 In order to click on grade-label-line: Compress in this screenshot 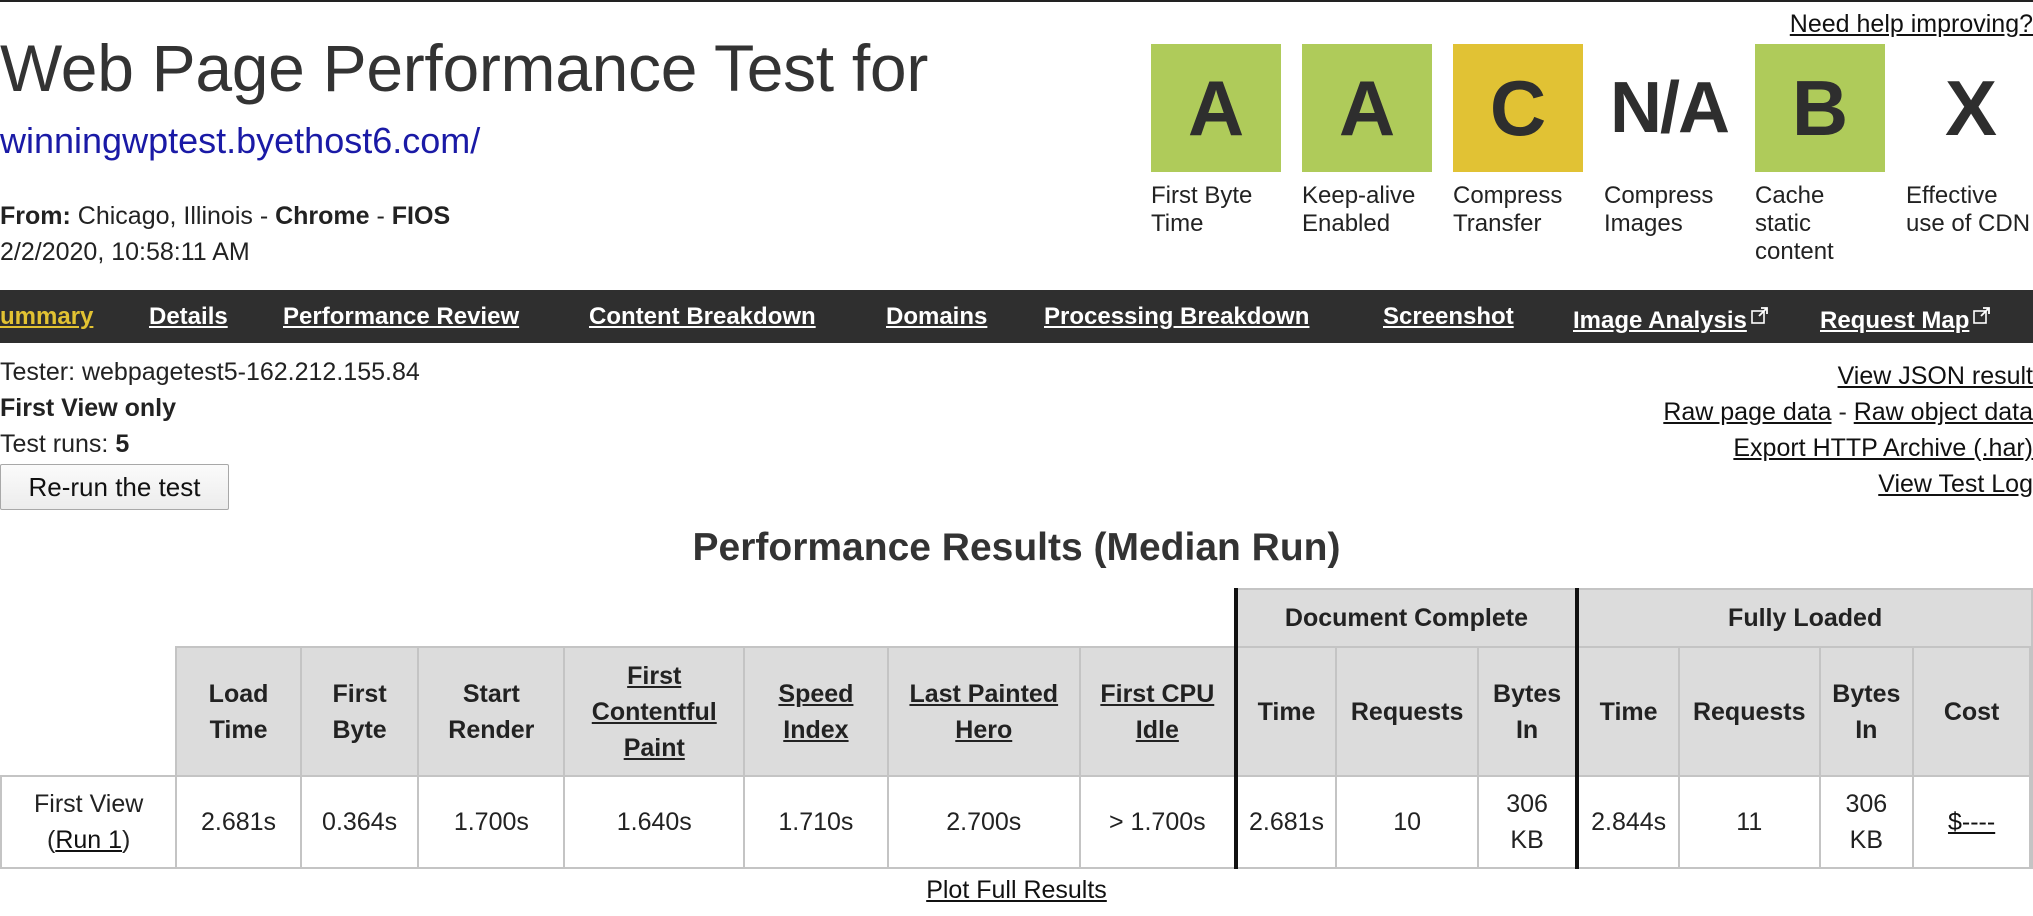, I will do `click(1659, 195)`.